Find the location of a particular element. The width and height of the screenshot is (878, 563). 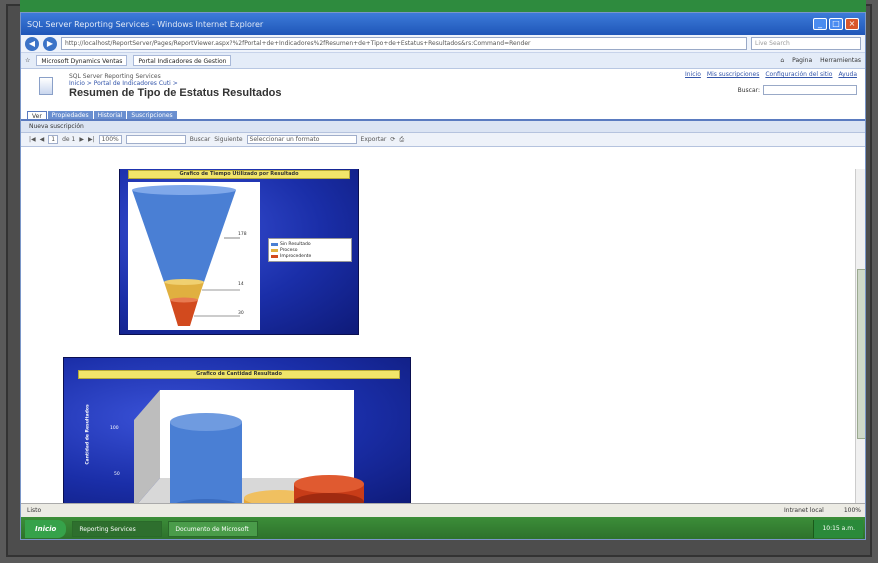

bar-improcedente-top is located at coordinates (329, 484).